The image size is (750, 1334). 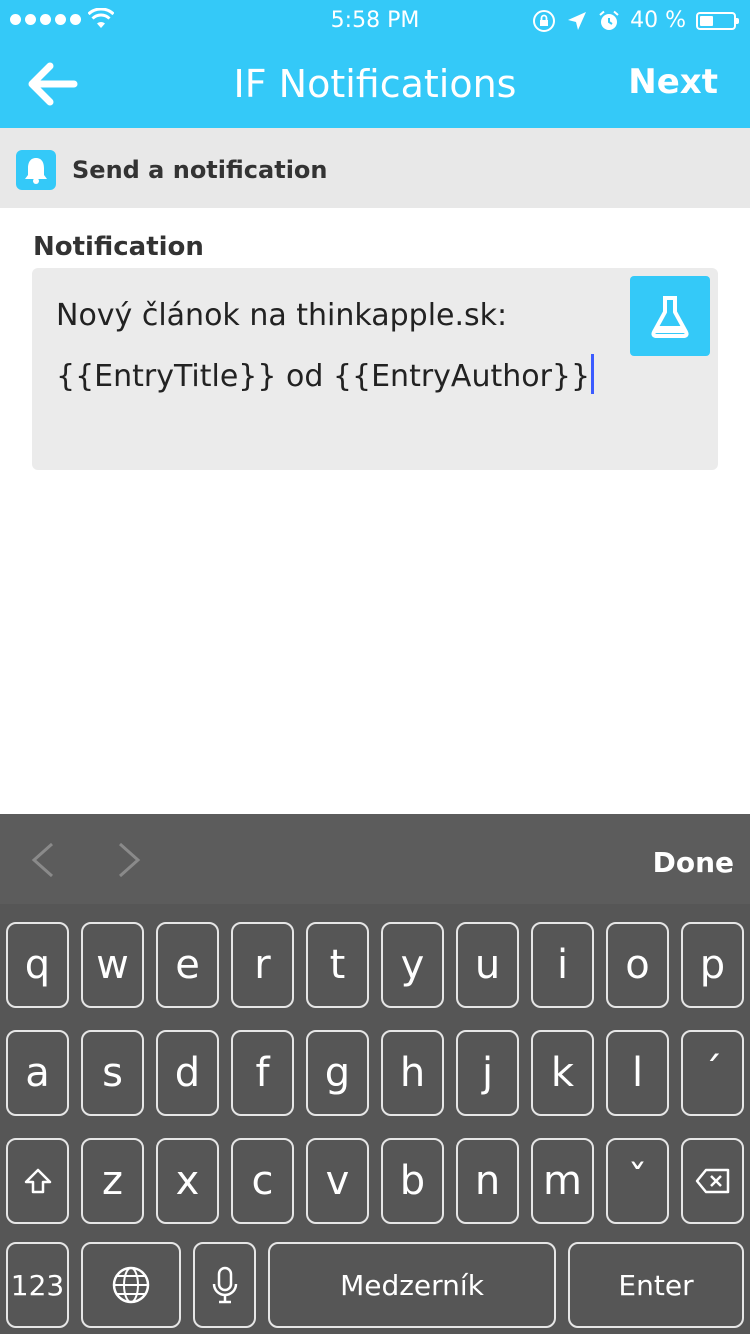 What do you see at coordinates (562, 1073) in the screenshot?
I see `key-k: k` at bounding box center [562, 1073].